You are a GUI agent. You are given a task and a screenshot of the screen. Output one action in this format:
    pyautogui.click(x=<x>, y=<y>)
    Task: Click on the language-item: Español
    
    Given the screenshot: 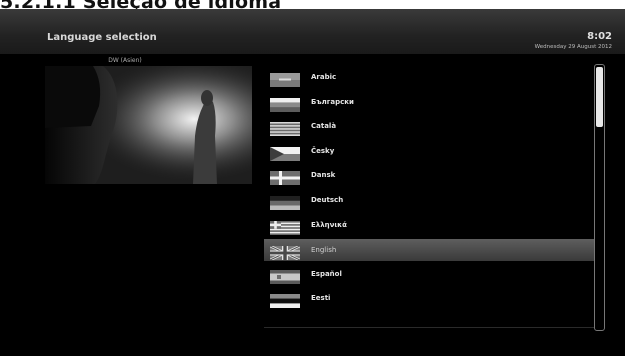 What is the action you would take?
    pyautogui.click(x=429, y=275)
    